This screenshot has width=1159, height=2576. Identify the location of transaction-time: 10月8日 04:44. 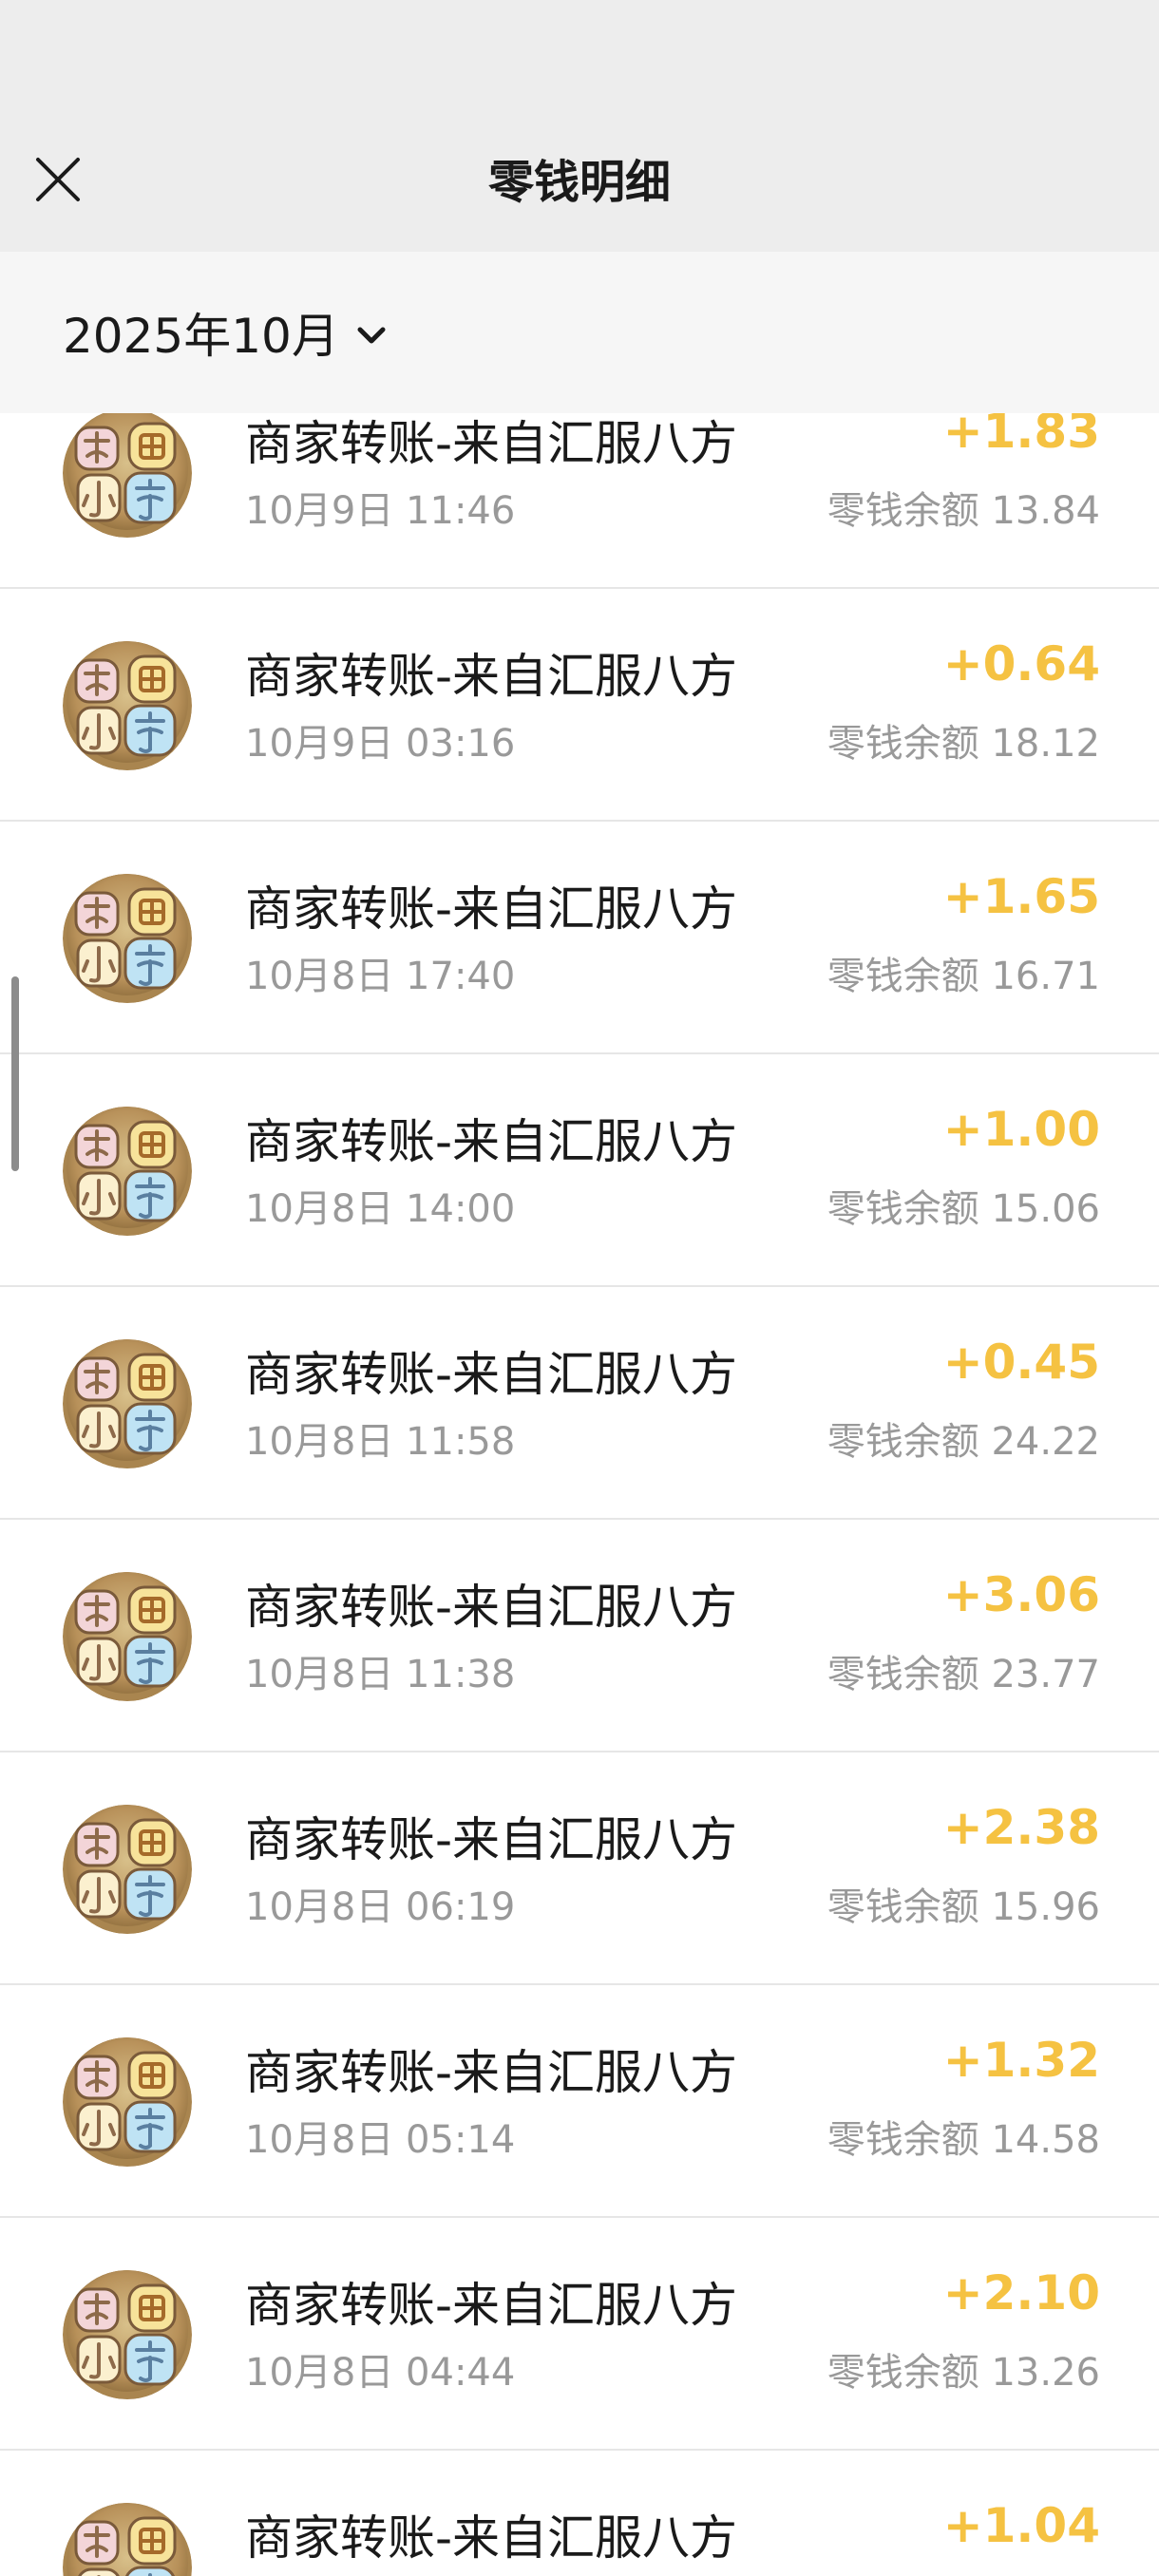
(380, 2373).